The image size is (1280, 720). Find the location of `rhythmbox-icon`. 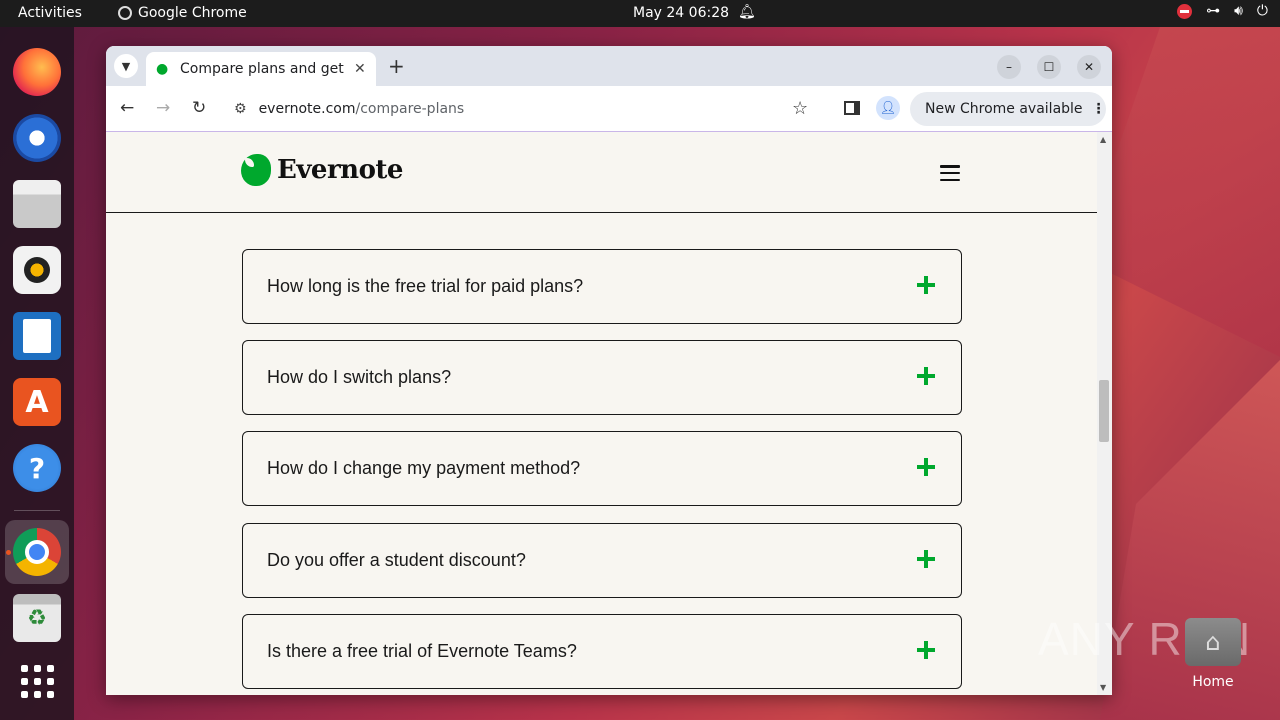

rhythmbox-icon is located at coordinates (37, 270).